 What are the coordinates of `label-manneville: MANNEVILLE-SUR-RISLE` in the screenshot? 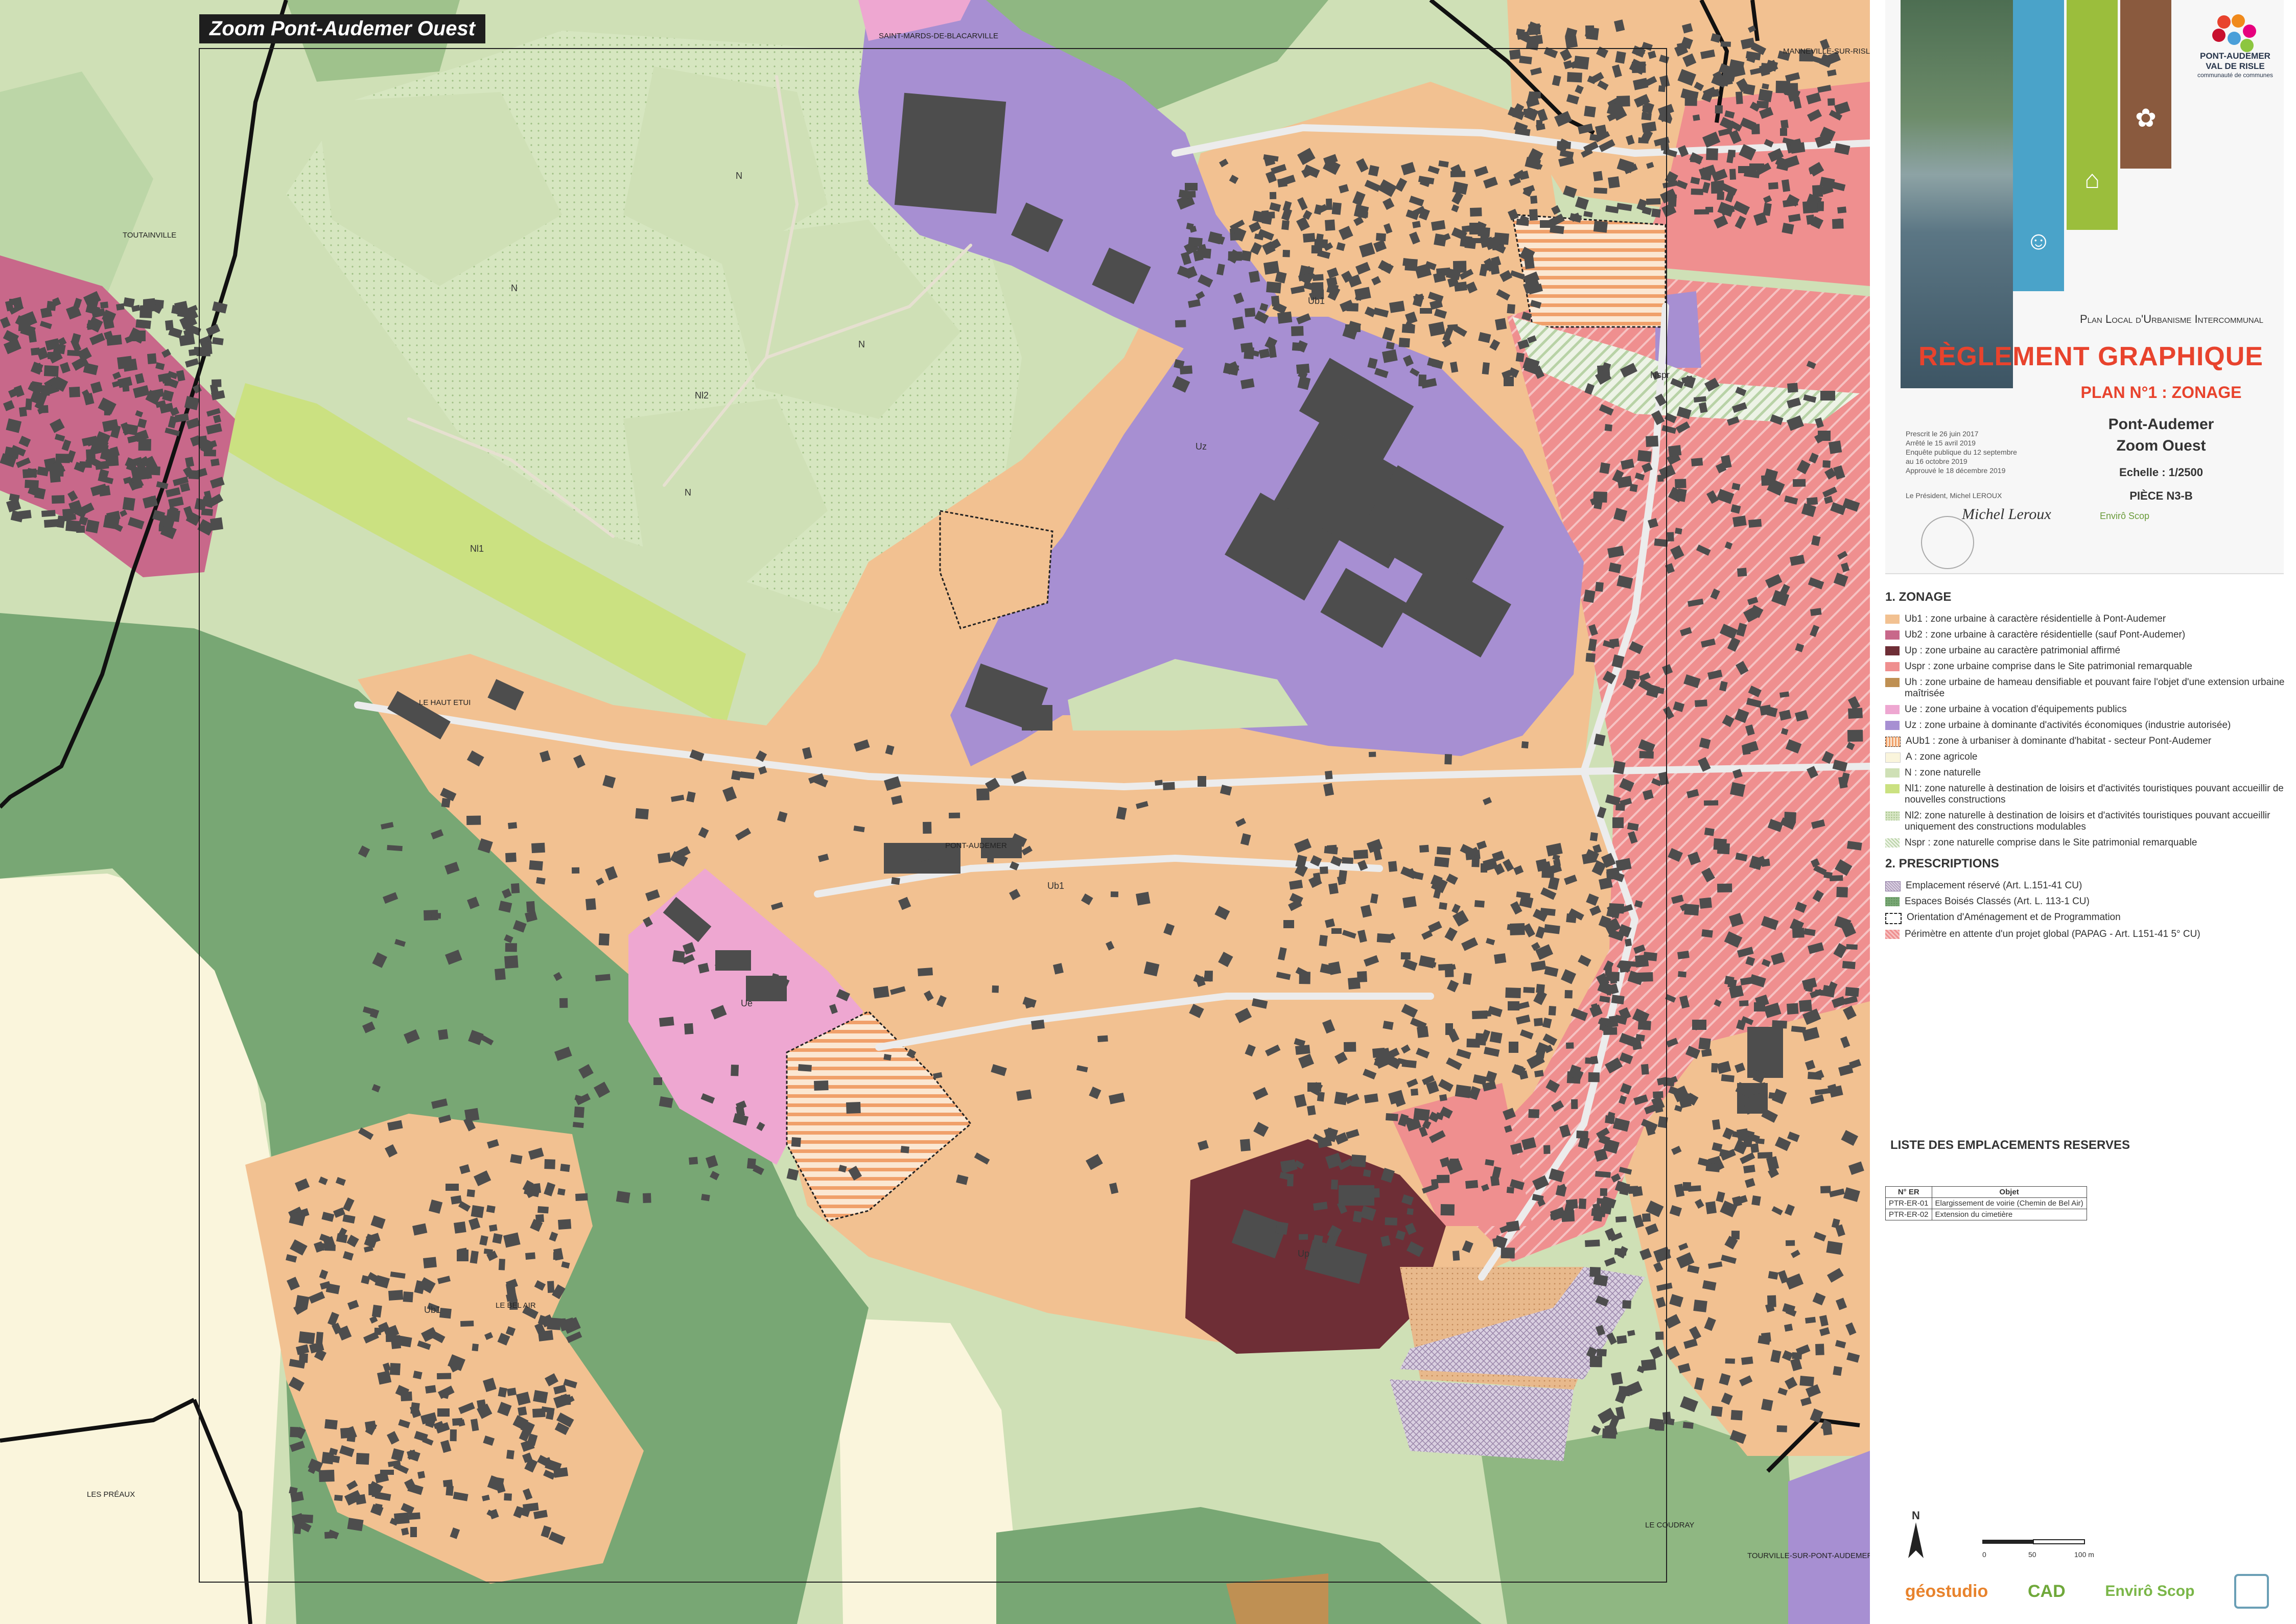 It's located at (1826, 51).